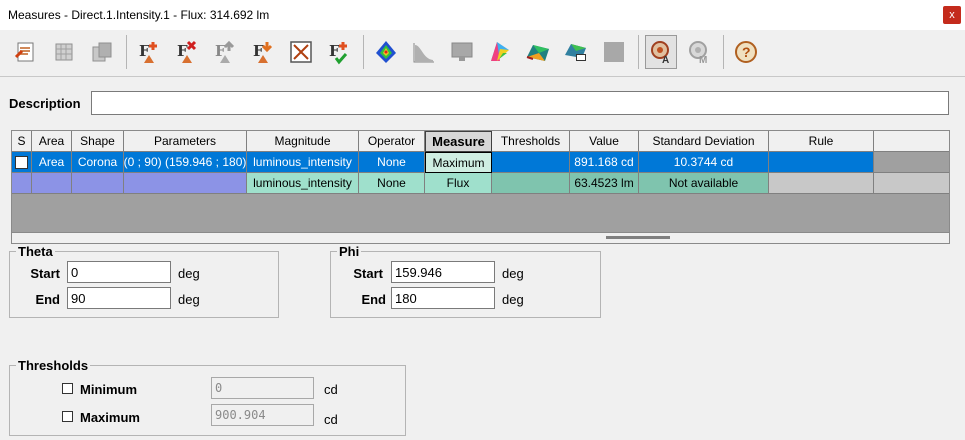 The height and width of the screenshot is (440, 965). What do you see at coordinates (462, 52) in the screenshot?
I see `monitor-icon` at bounding box center [462, 52].